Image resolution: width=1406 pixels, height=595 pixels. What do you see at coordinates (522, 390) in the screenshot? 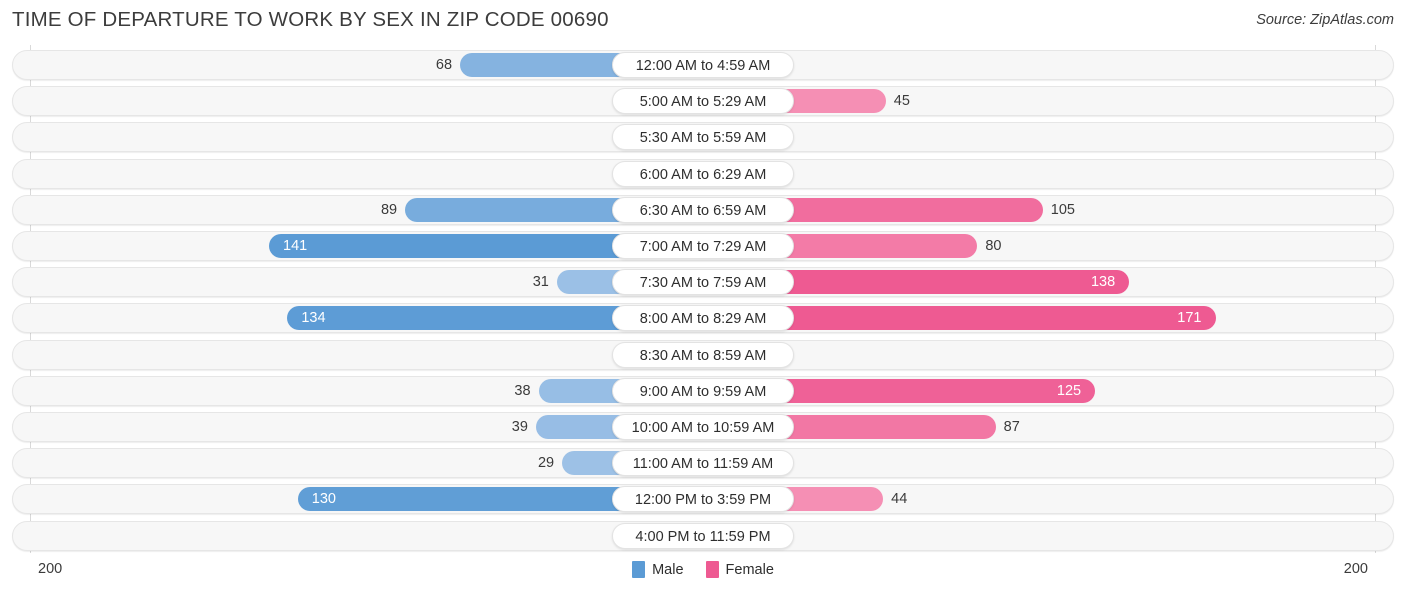
I see `bar-value-male: 38` at bounding box center [522, 390].